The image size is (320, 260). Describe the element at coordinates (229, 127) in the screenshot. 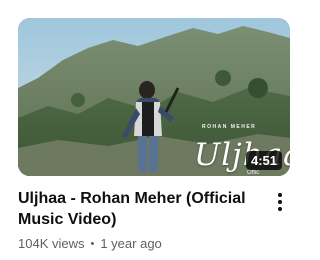

I see `overlay-artist-text: ROHAN MEHER` at that location.